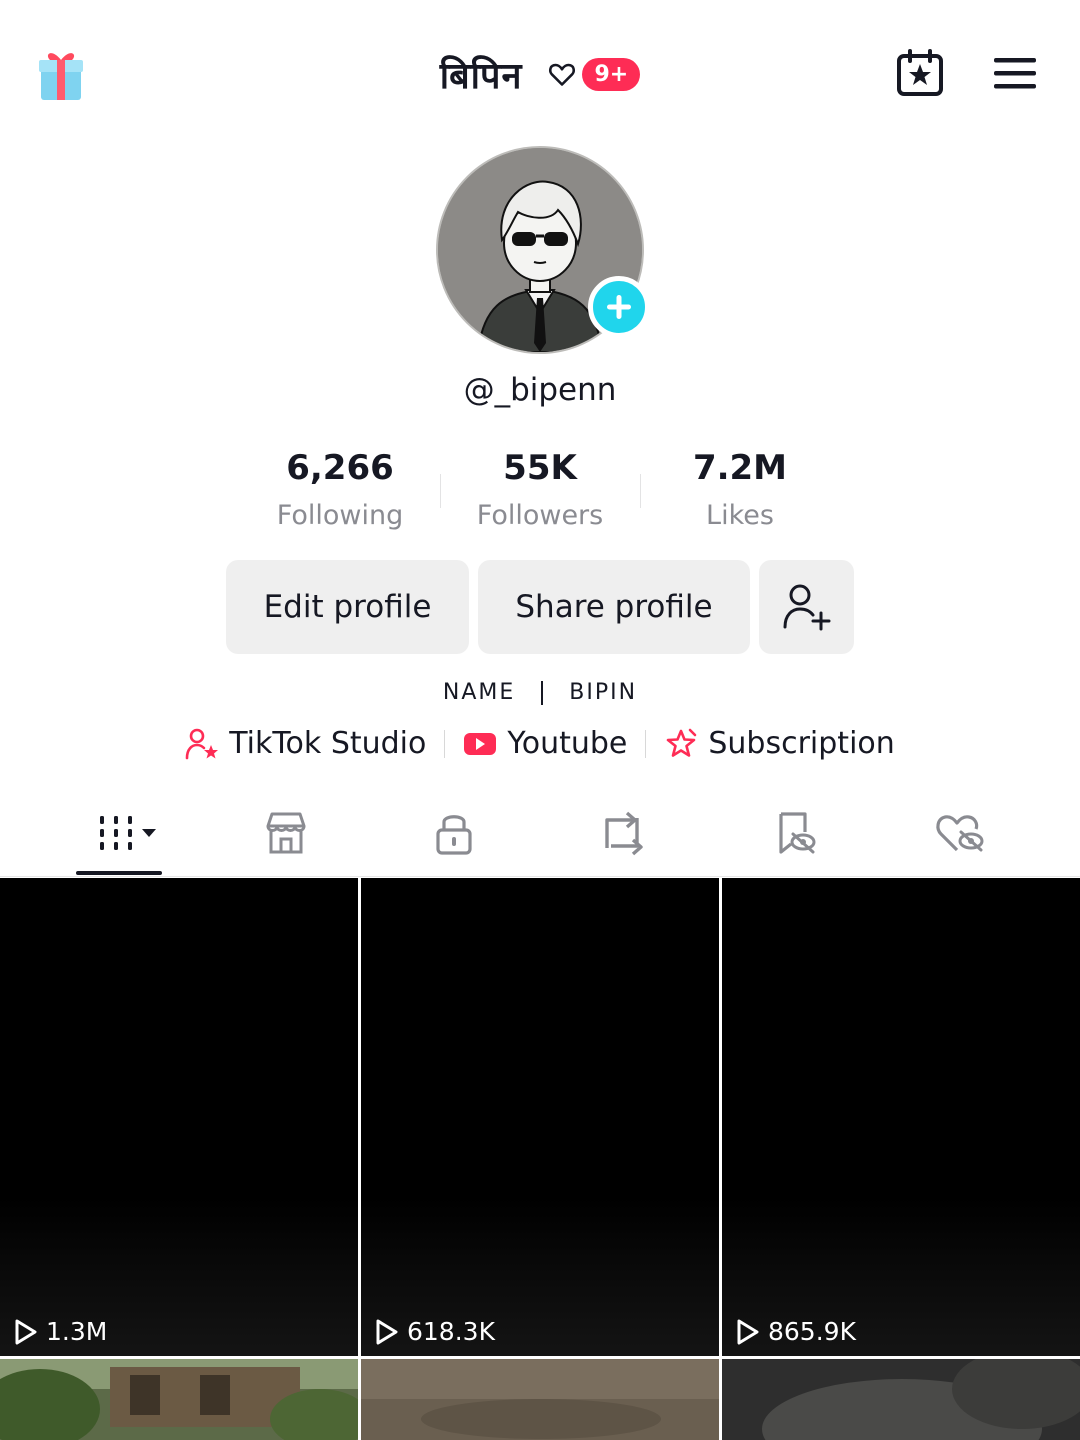 The image size is (1080, 1440). I want to click on tab-liked, so click(960, 833).